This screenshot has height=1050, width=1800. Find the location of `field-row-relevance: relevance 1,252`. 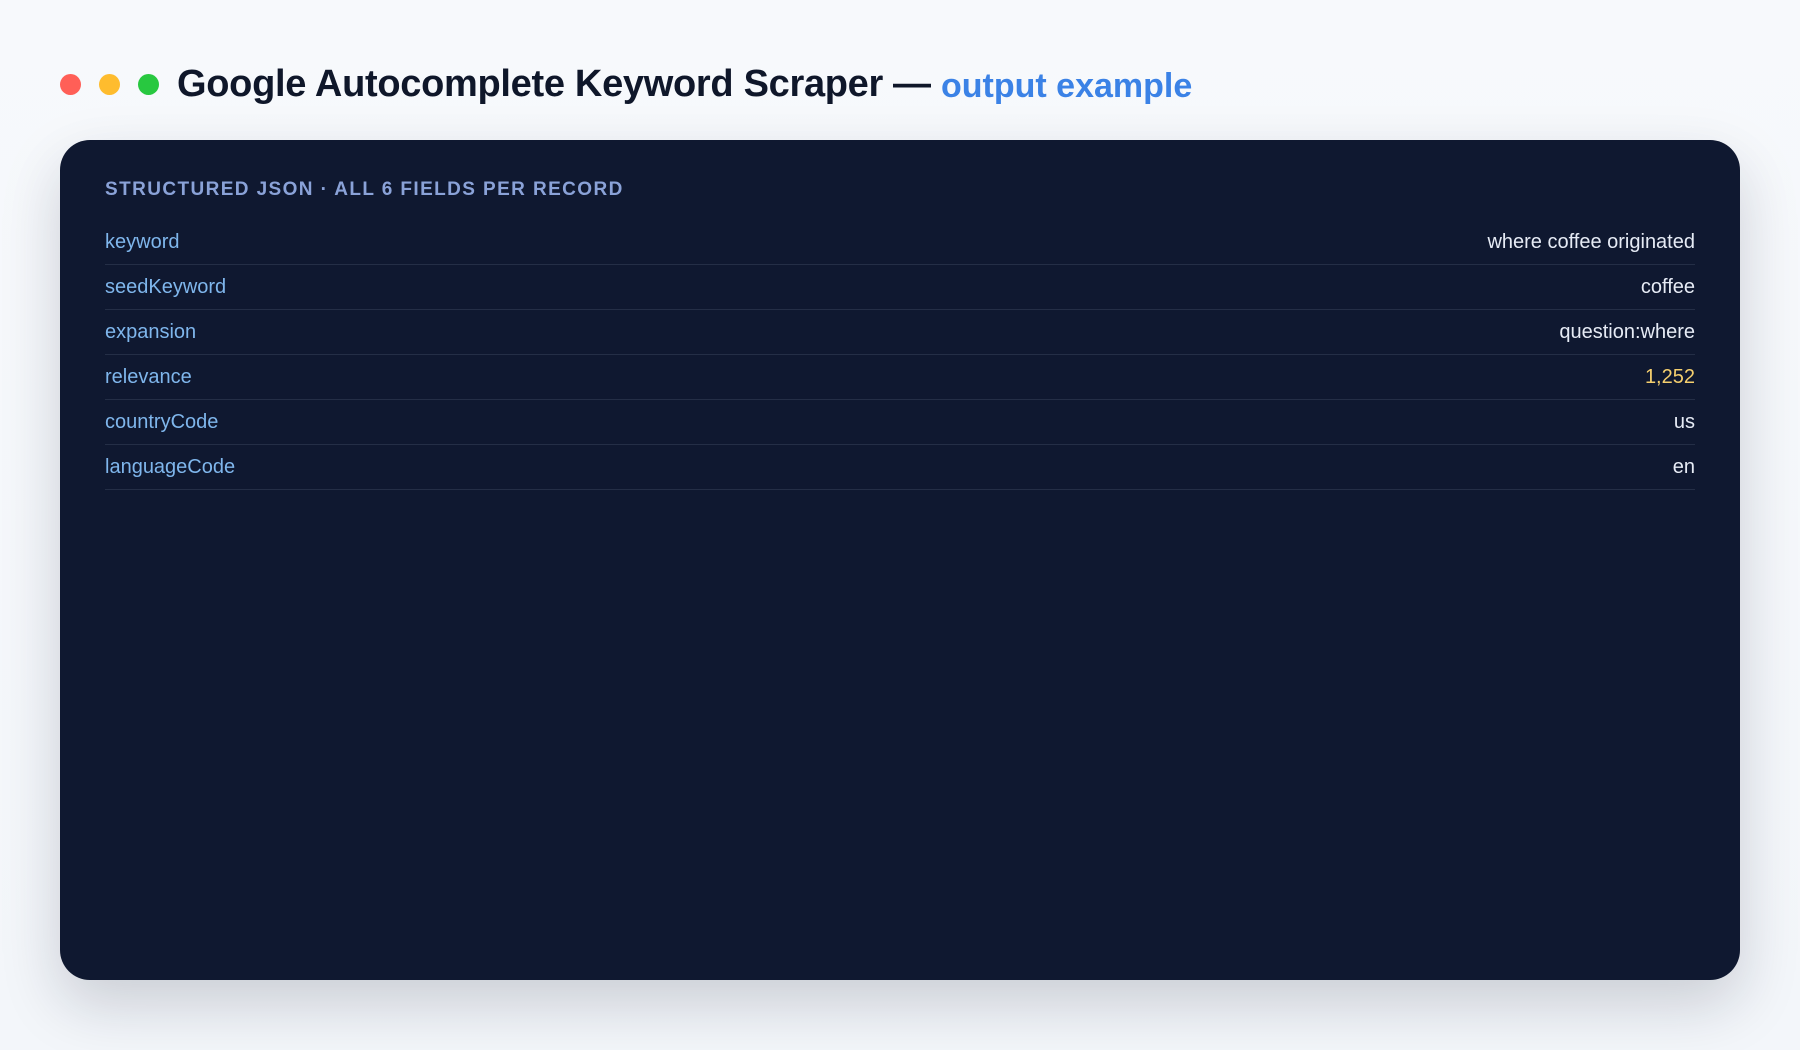

field-row-relevance: relevance 1,252 is located at coordinates (900, 377).